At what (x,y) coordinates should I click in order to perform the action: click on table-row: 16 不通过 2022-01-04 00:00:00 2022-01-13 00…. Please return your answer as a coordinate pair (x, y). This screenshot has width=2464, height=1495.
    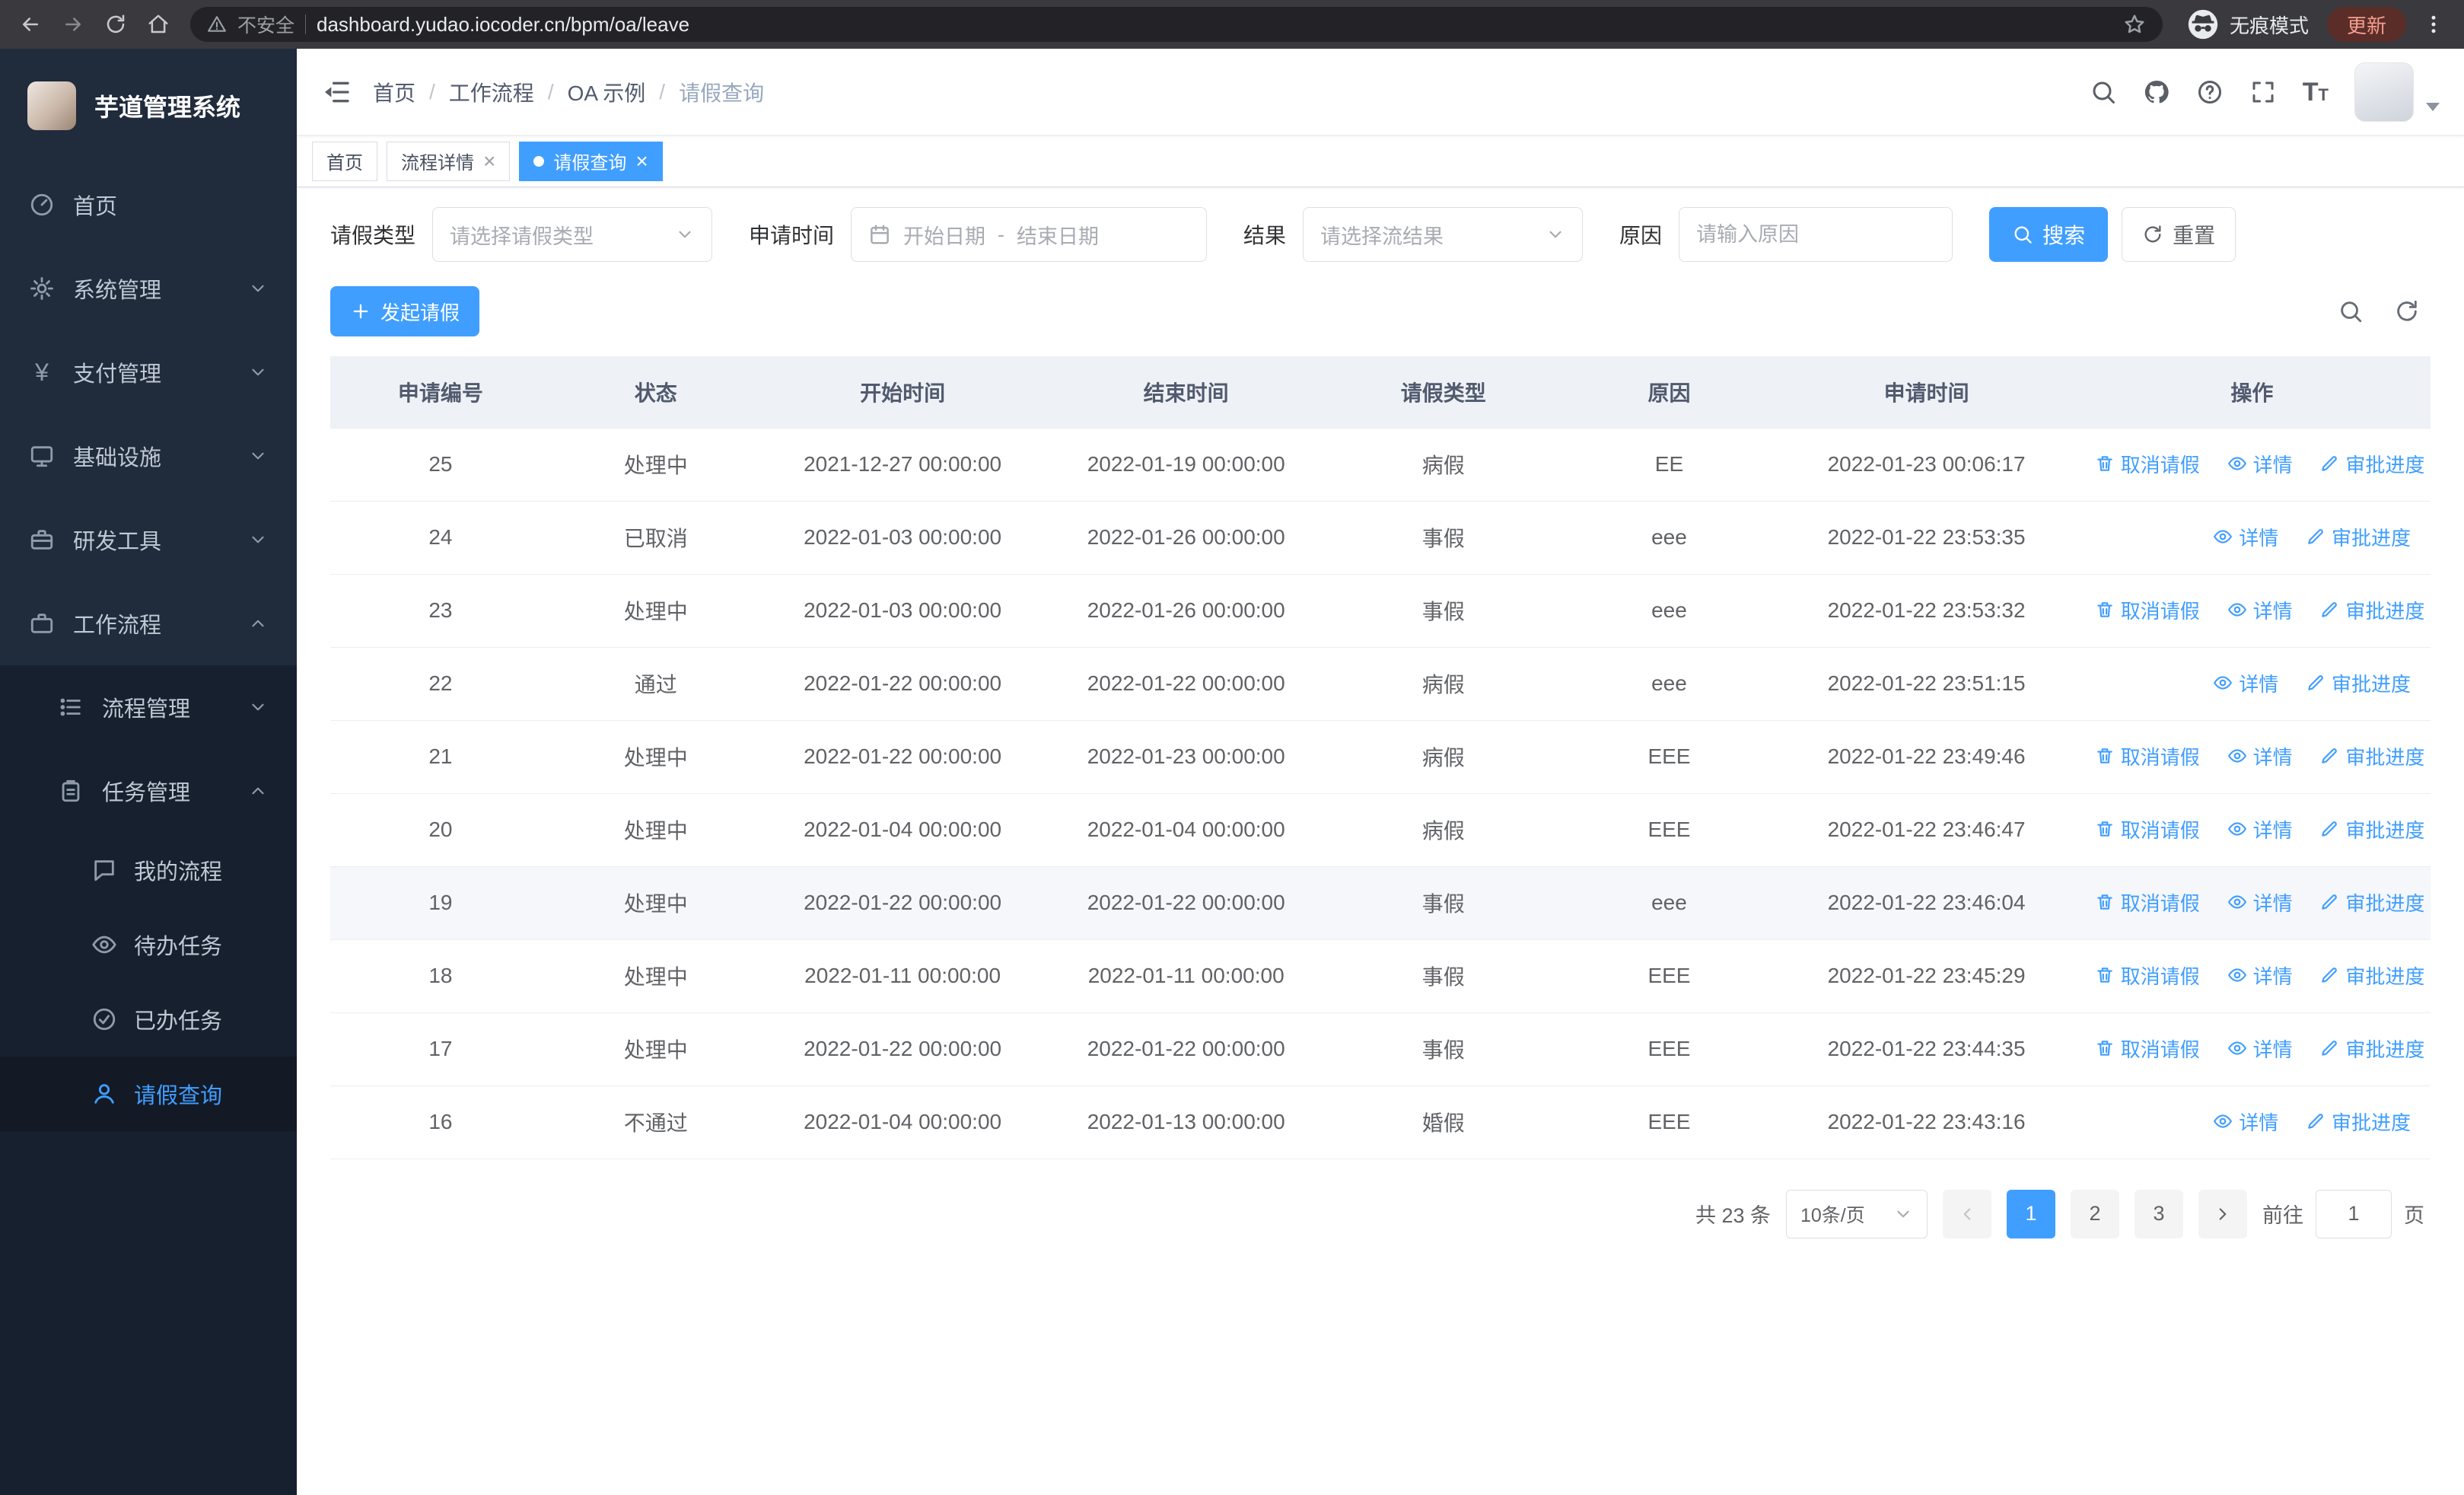
    Looking at the image, I should click on (1380, 1122).